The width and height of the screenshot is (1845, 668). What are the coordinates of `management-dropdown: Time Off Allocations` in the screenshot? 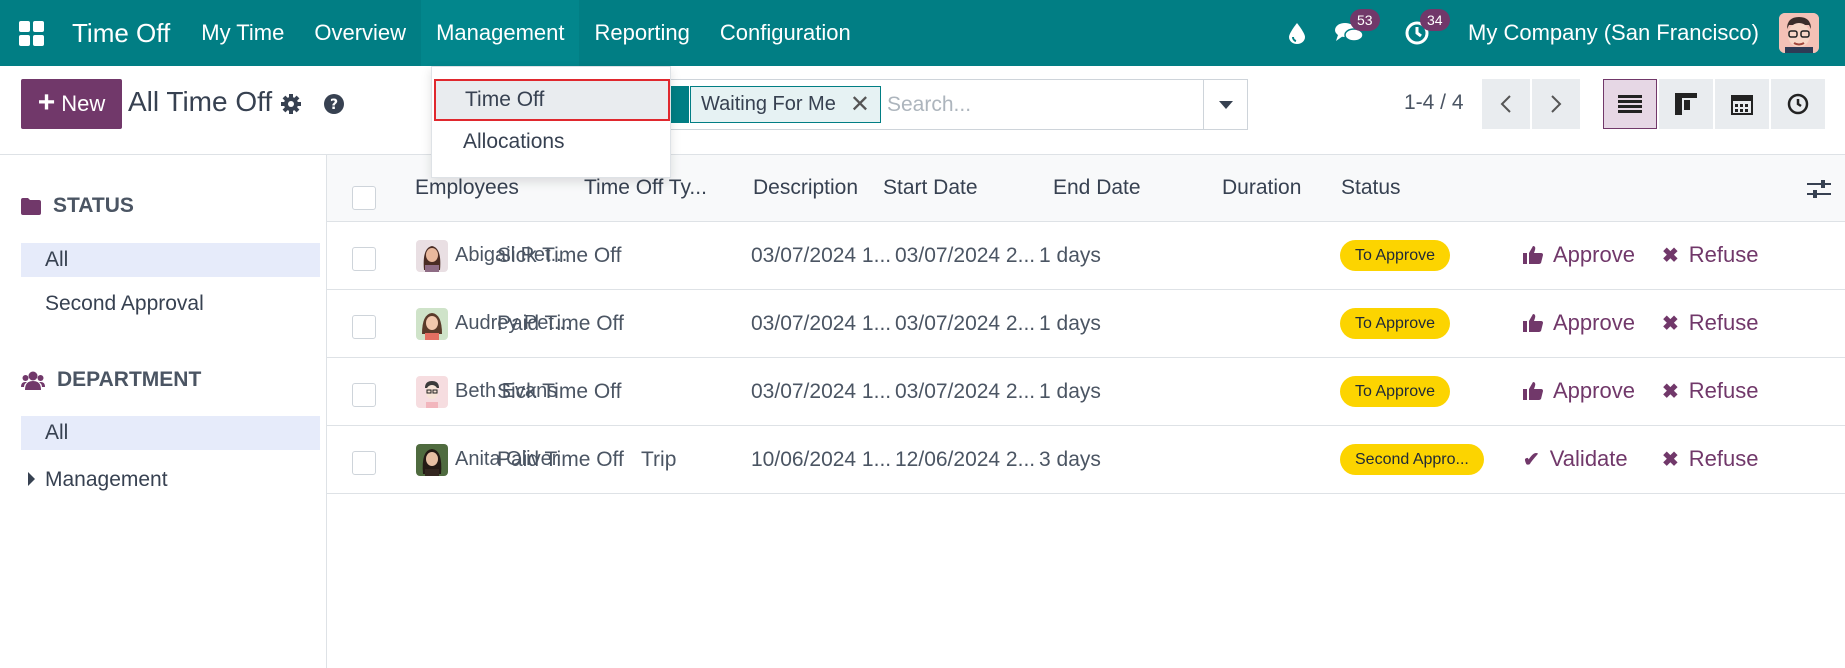 It's located at (551, 122).